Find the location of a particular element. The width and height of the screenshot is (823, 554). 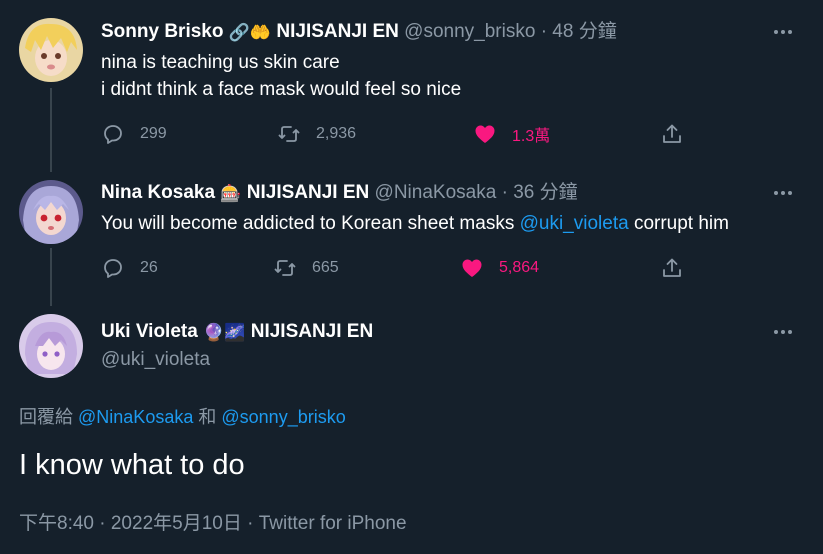

main-tweet-text: I know what to do is located at coordinates (132, 465).